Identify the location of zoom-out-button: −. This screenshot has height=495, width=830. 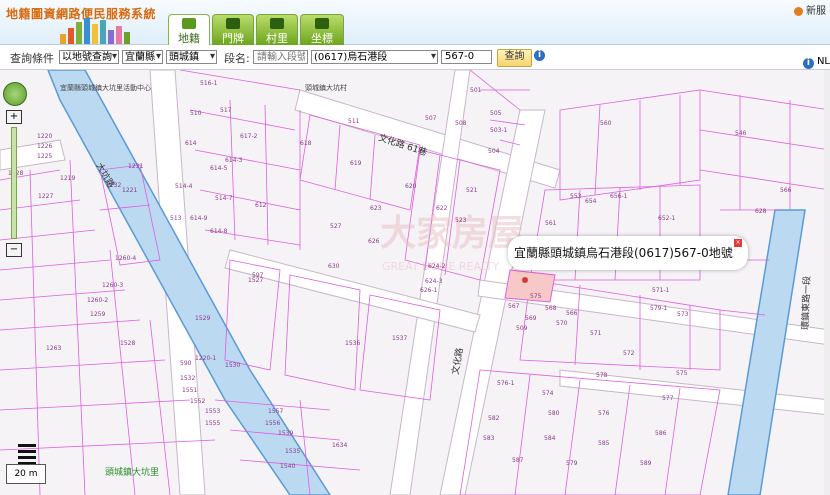
(14, 250).